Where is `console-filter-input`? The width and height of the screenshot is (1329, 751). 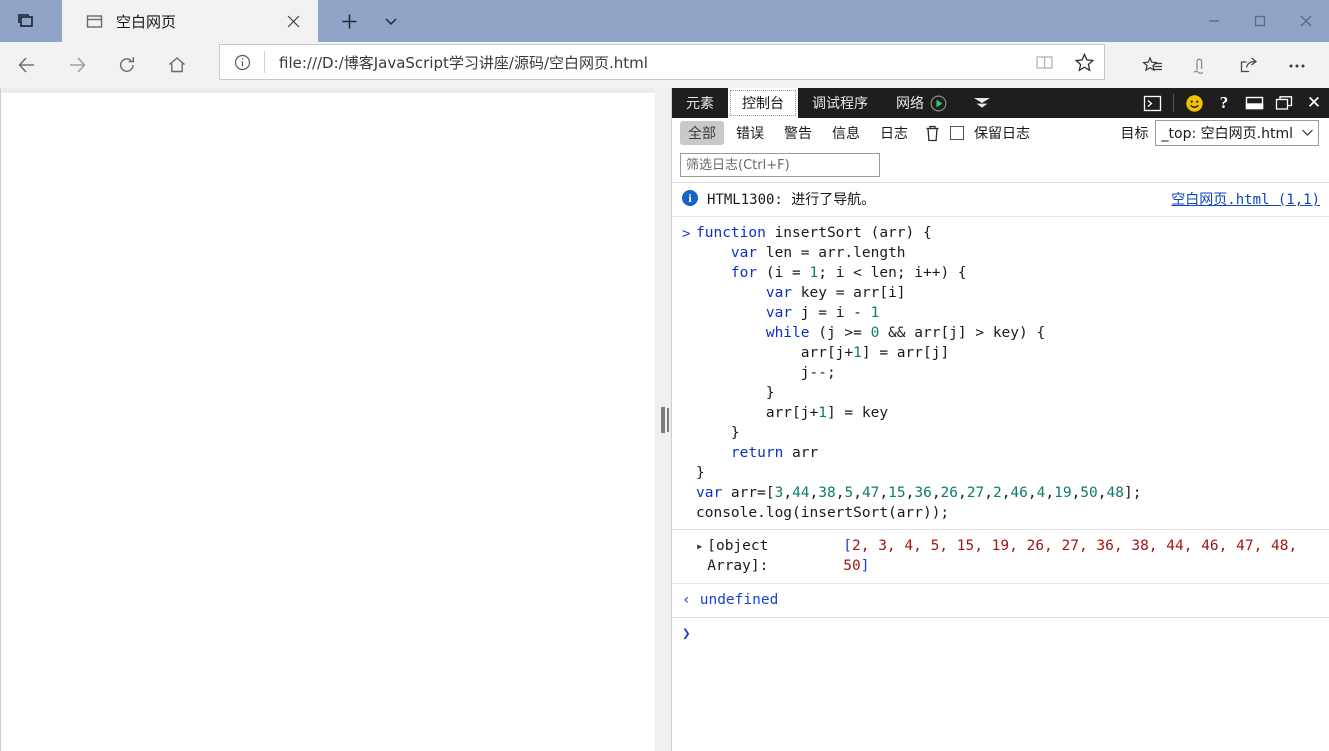
console-filter-input is located at coordinates (780, 165).